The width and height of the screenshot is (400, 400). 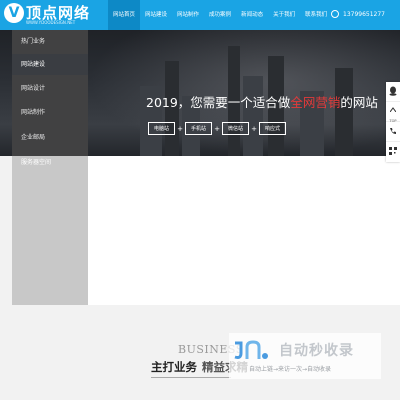 I want to click on nav-about: 关于我们, so click(x=284, y=15).